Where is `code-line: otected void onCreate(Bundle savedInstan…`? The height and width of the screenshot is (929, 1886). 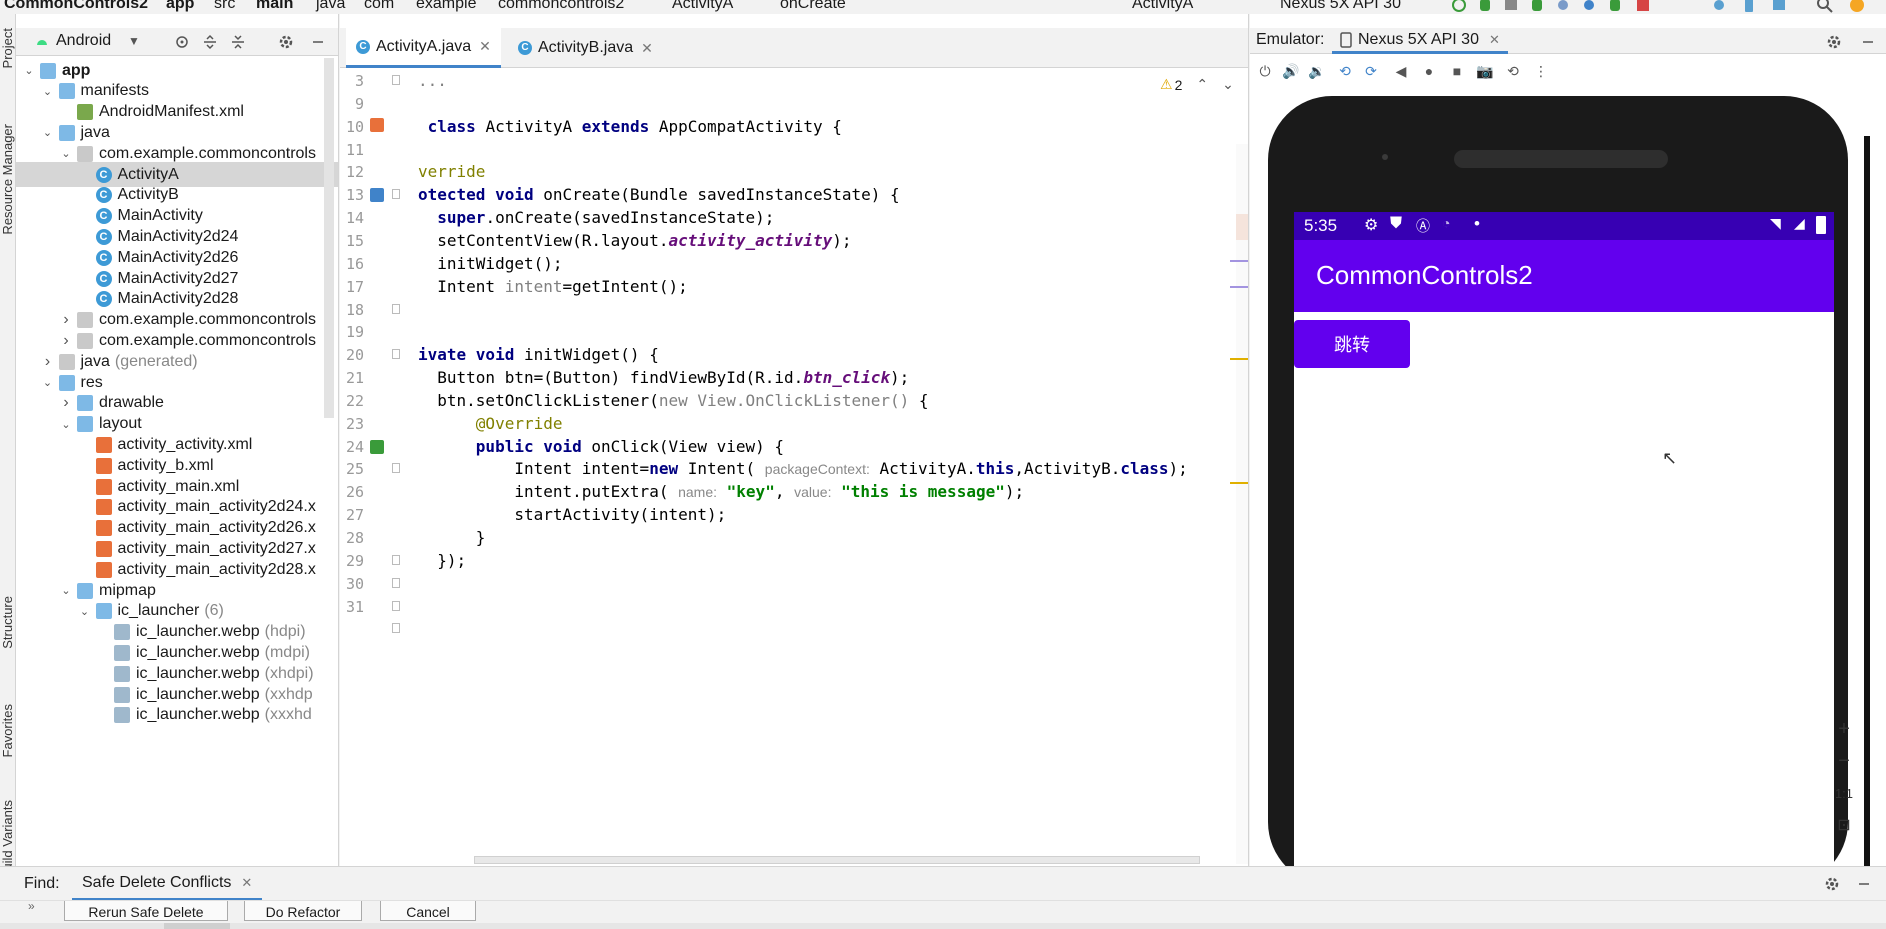
code-line: otected void onCreate(Bundle savedInstan… is located at coordinates (659, 195).